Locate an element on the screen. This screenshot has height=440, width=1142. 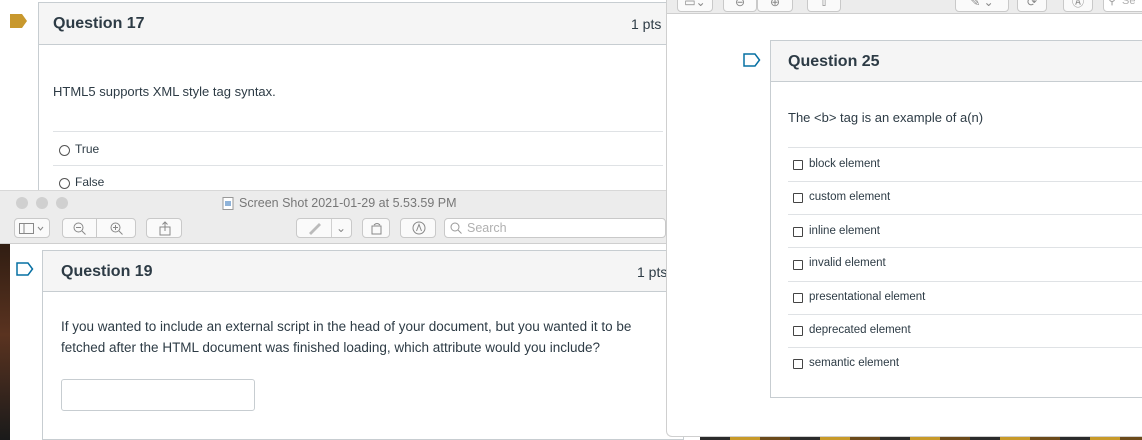
document-icon is located at coordinates (228, 203).